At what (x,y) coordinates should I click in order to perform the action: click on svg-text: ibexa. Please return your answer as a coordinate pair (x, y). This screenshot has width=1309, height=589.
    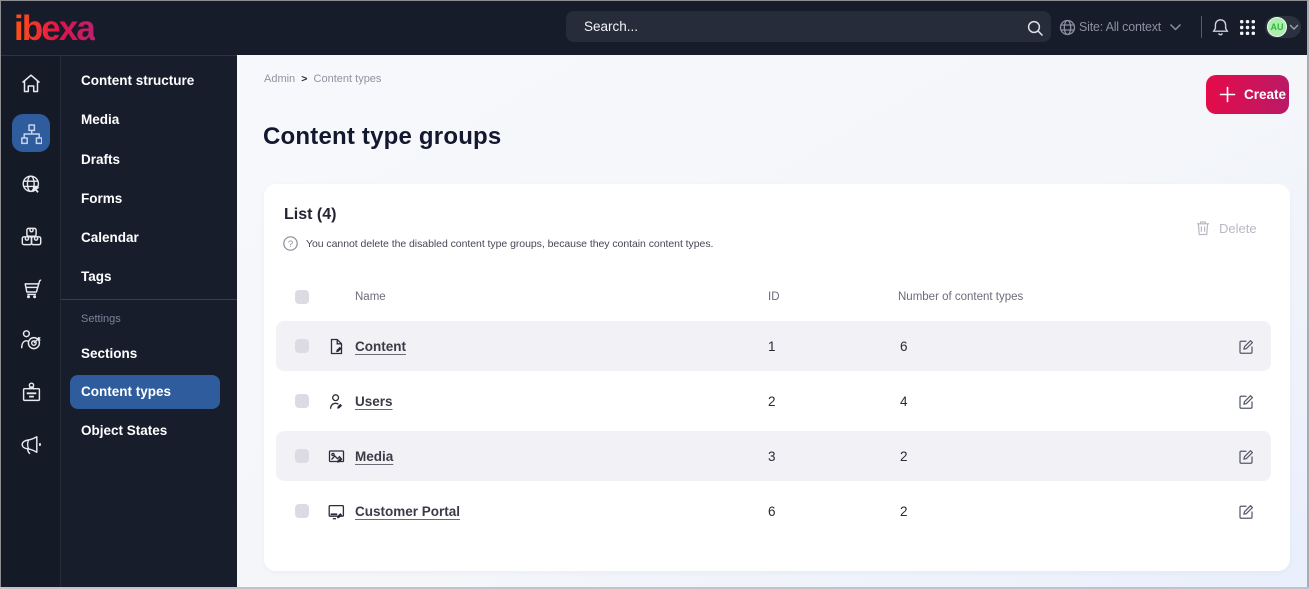
    Looking at the image, I should click on (54, 26).